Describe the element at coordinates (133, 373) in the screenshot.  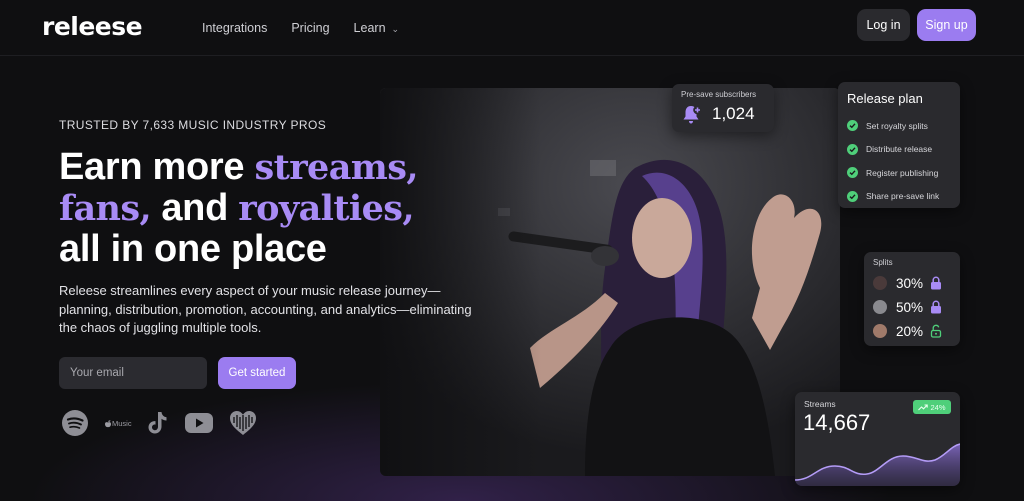
I see `email-input` at that location.